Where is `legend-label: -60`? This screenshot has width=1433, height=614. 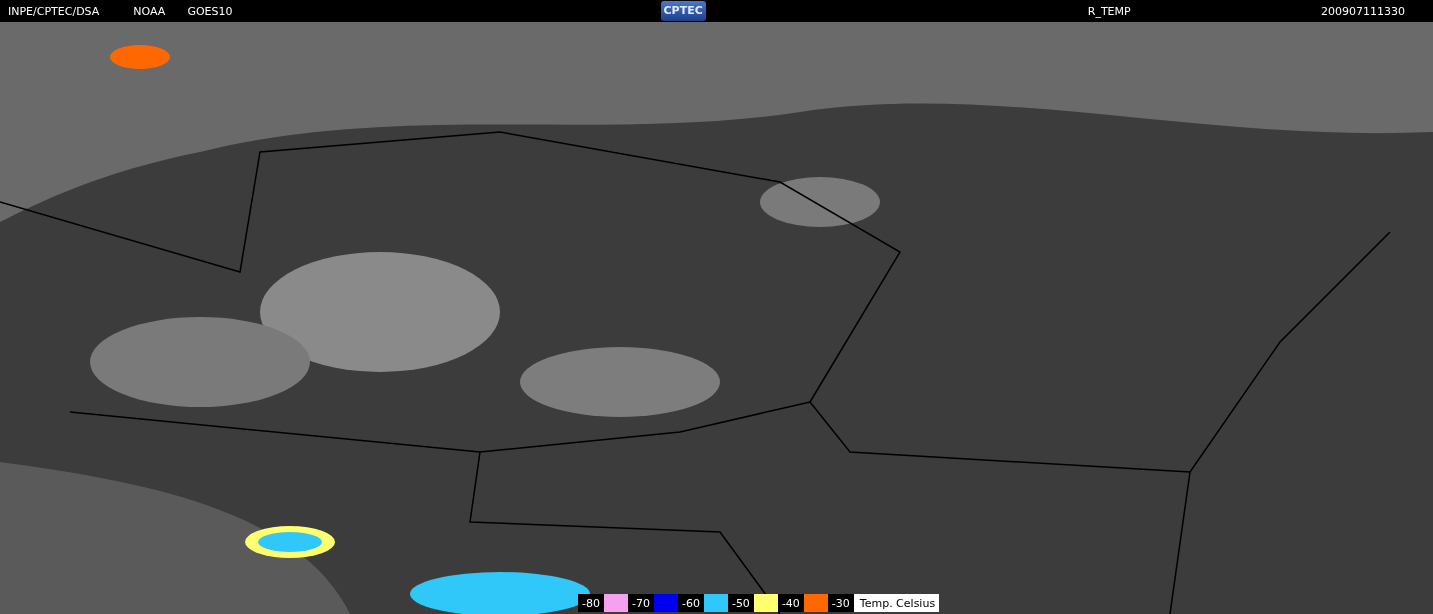
legend-label: -60 is located at coordinates (690, 603).